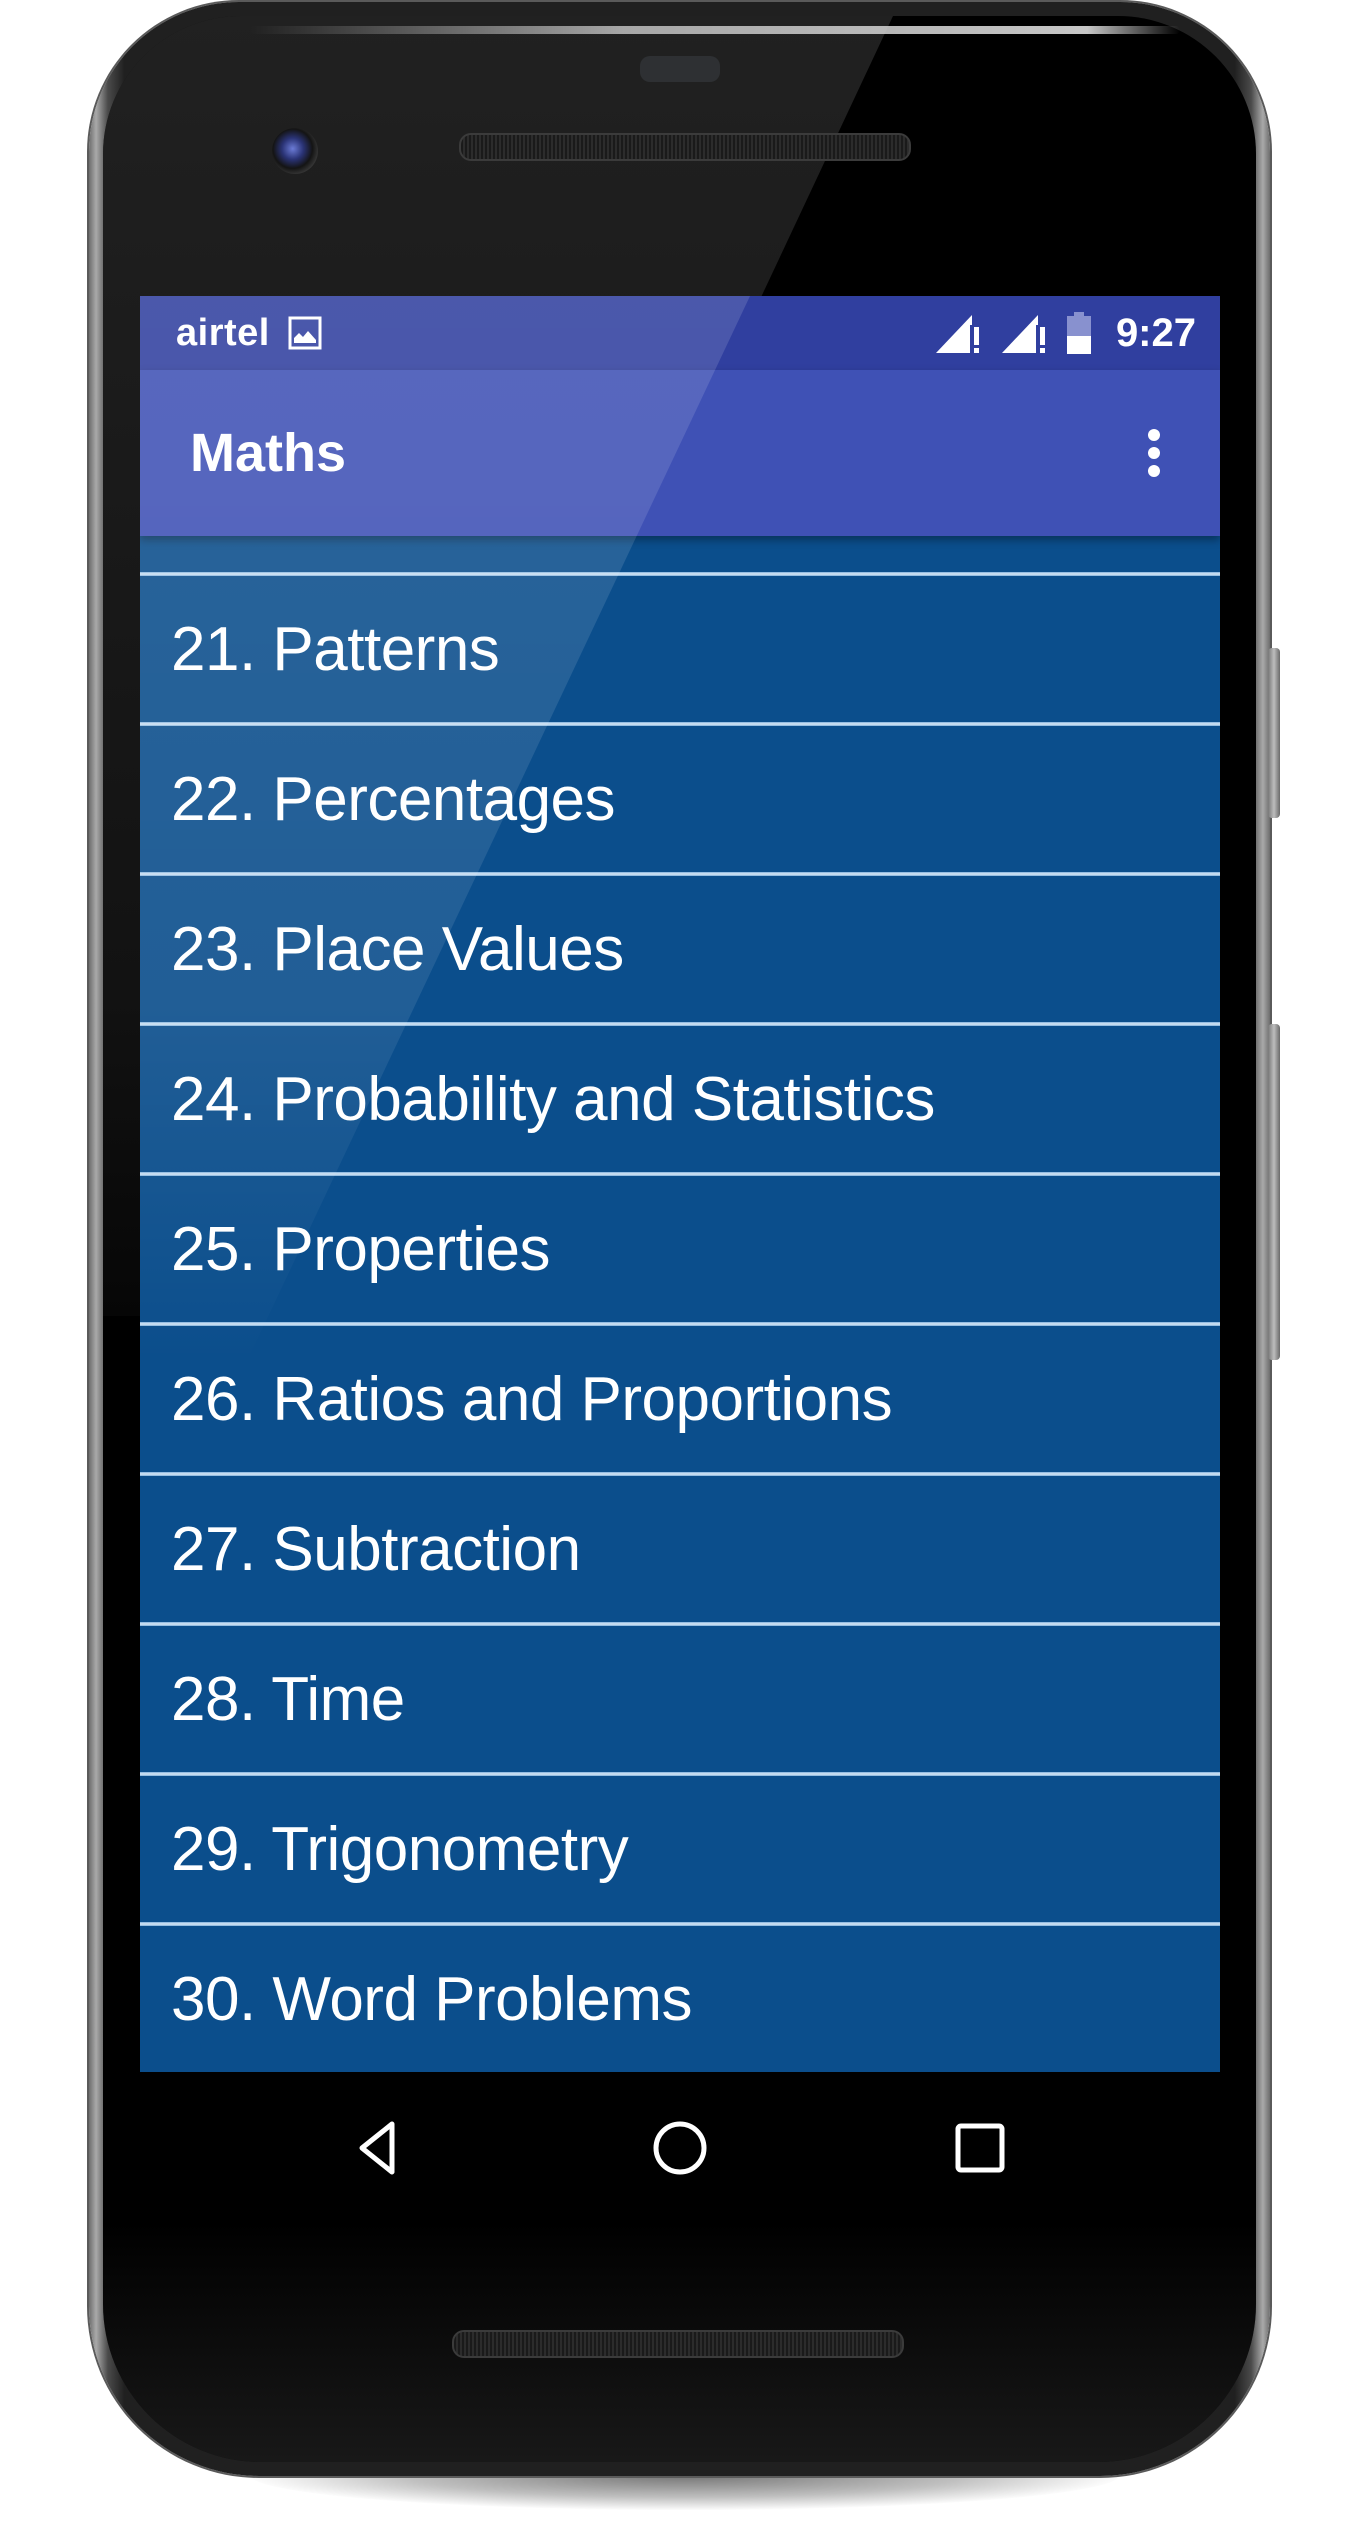 The image size is (1370, 2534). What do you see at coordinates (678, 2344) in the screenshot?
I see `bottom-speaker` at bounding box center [678, 2344].